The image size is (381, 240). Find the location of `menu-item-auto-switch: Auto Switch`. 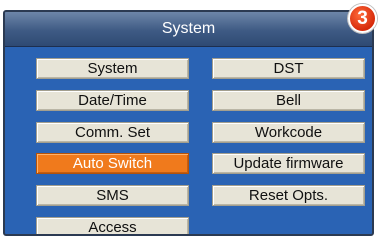

menu-item-auto-switch: Auto Switch is located at coordinates (112, 163).